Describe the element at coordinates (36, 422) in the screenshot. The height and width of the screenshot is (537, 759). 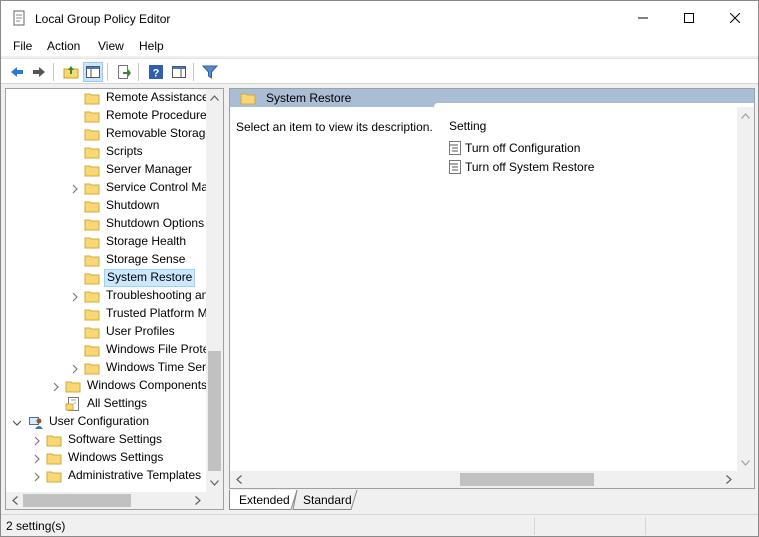
I see `user-configuration-icon` at that location.